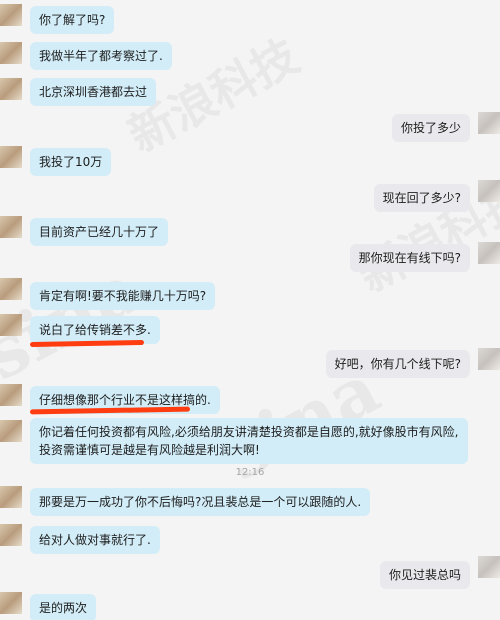 The height and width of the screenshot is (620, 500). What do you see at coordinates (71, 162) in the screenshot?
I see `message-bubble-incoming: 我投了10万` at bounding box center [71, 162].